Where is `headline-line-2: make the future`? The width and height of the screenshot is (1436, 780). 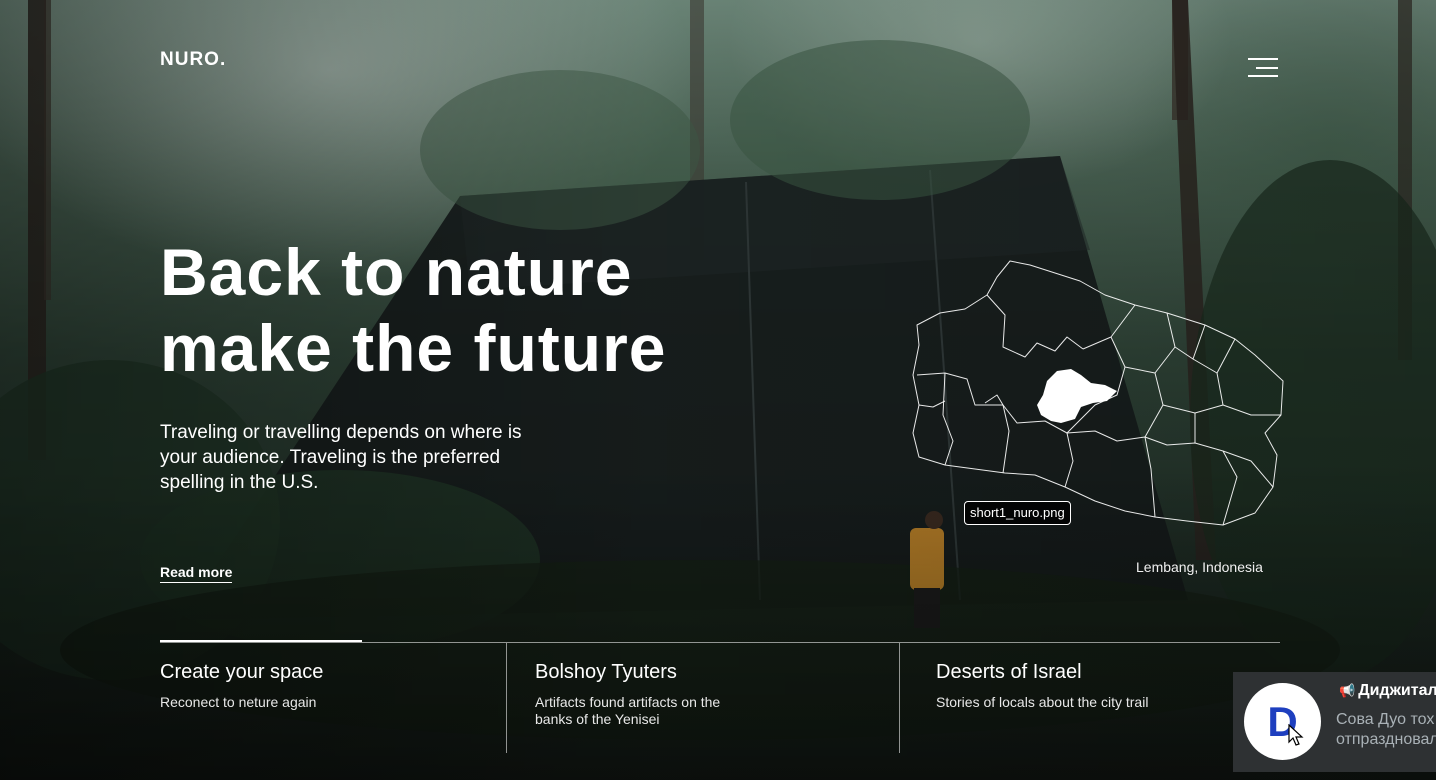
headline-line-2: make the future is located at coordinates (413, 348).